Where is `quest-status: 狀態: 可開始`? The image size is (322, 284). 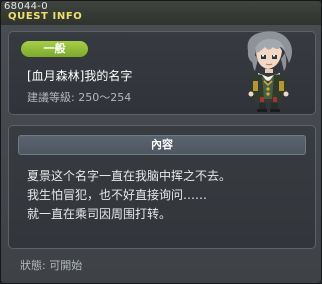 quest-status: 狀態: 可開始 is located at coordinates (51, 265).